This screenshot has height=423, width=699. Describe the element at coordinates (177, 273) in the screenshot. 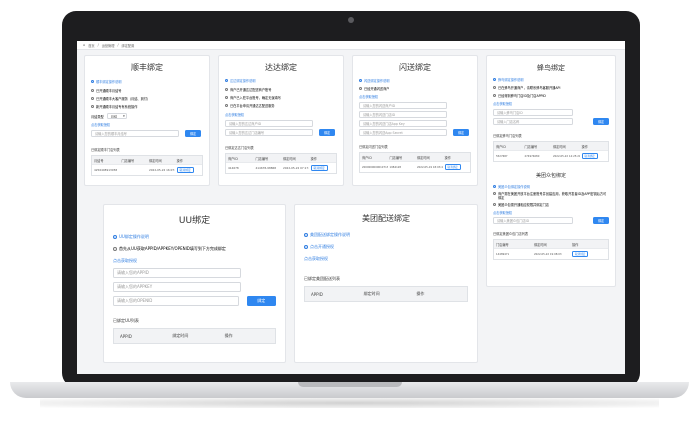

I see `uu-appid-input: 请输入您的APPID` at that location.